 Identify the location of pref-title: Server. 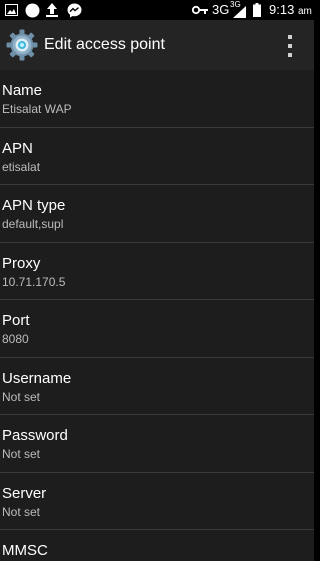
(24, 493).